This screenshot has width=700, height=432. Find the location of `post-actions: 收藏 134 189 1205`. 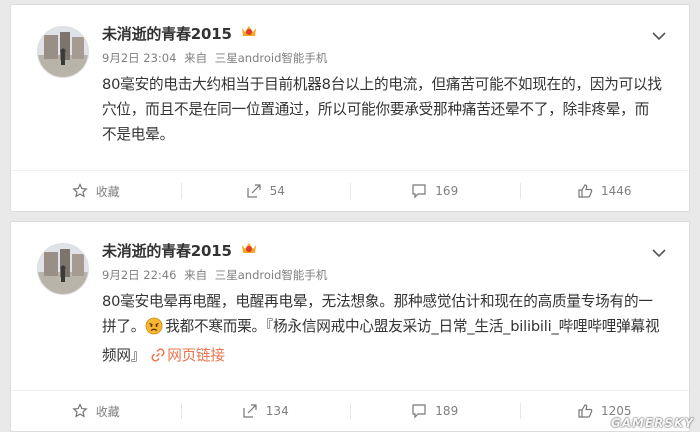

post-actions: 收藏 134 189 1205 is located at coordinates (350, 410).